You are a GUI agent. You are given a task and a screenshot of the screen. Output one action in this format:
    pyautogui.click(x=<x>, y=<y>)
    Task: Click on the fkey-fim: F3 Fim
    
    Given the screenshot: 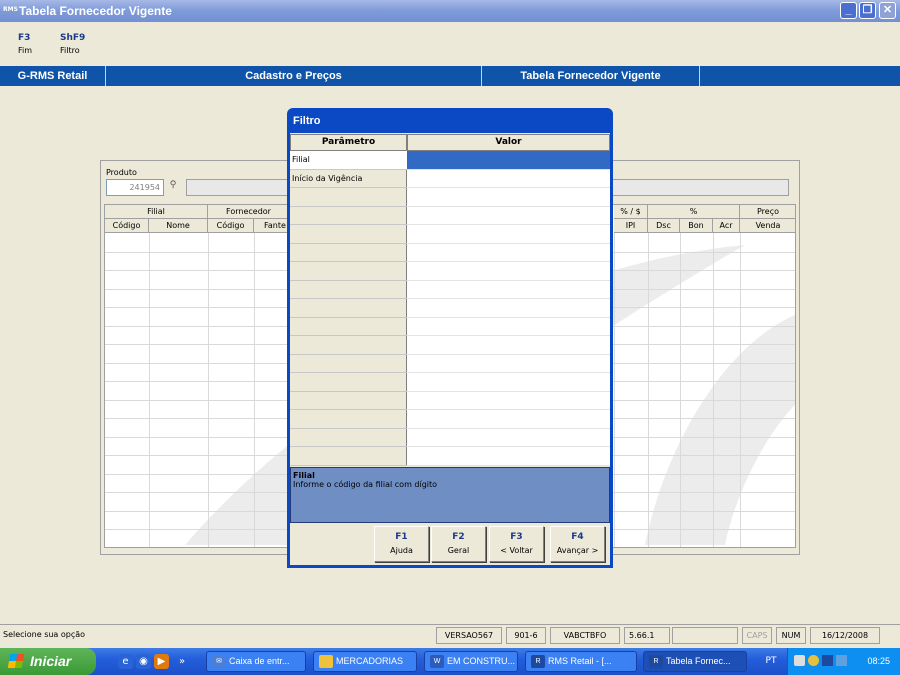 What is the action you would take?
    pyautogui.click(x=25, y=44)
    